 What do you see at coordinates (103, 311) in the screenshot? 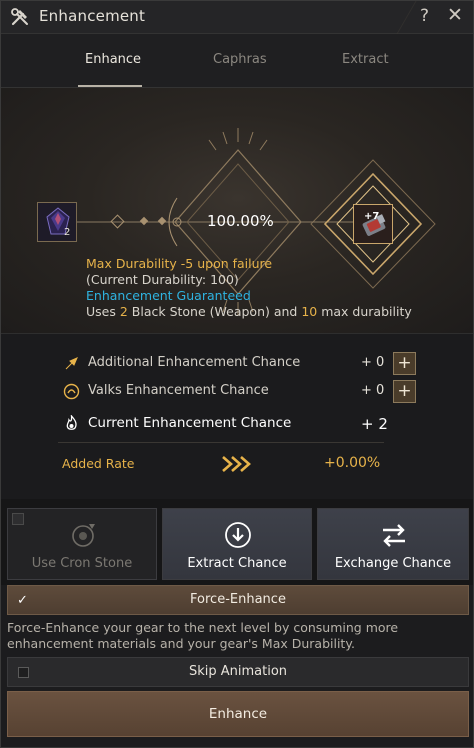
I see `usage-prefix: Uses` at bounding box center [103, 311].